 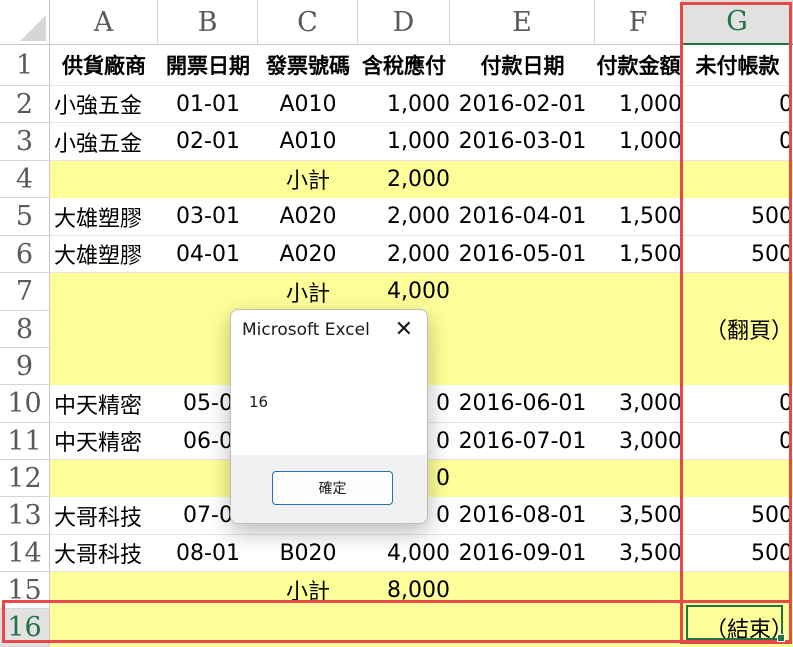 What do you see at coordinates (308, 590) in the screenshot?
I see `cell-c15: 小計` at bounding box center [308, 590].